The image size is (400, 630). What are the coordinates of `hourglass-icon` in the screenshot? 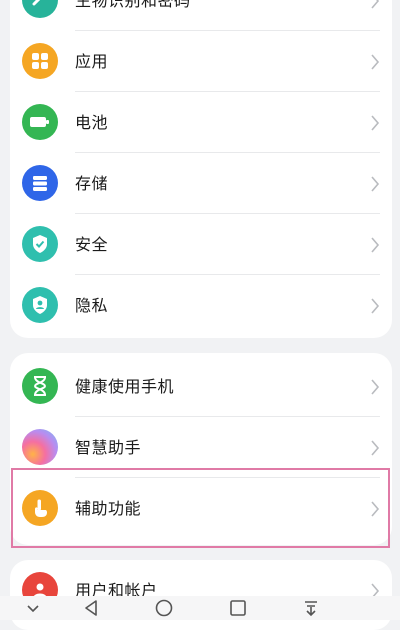 It's located at (40, 386).